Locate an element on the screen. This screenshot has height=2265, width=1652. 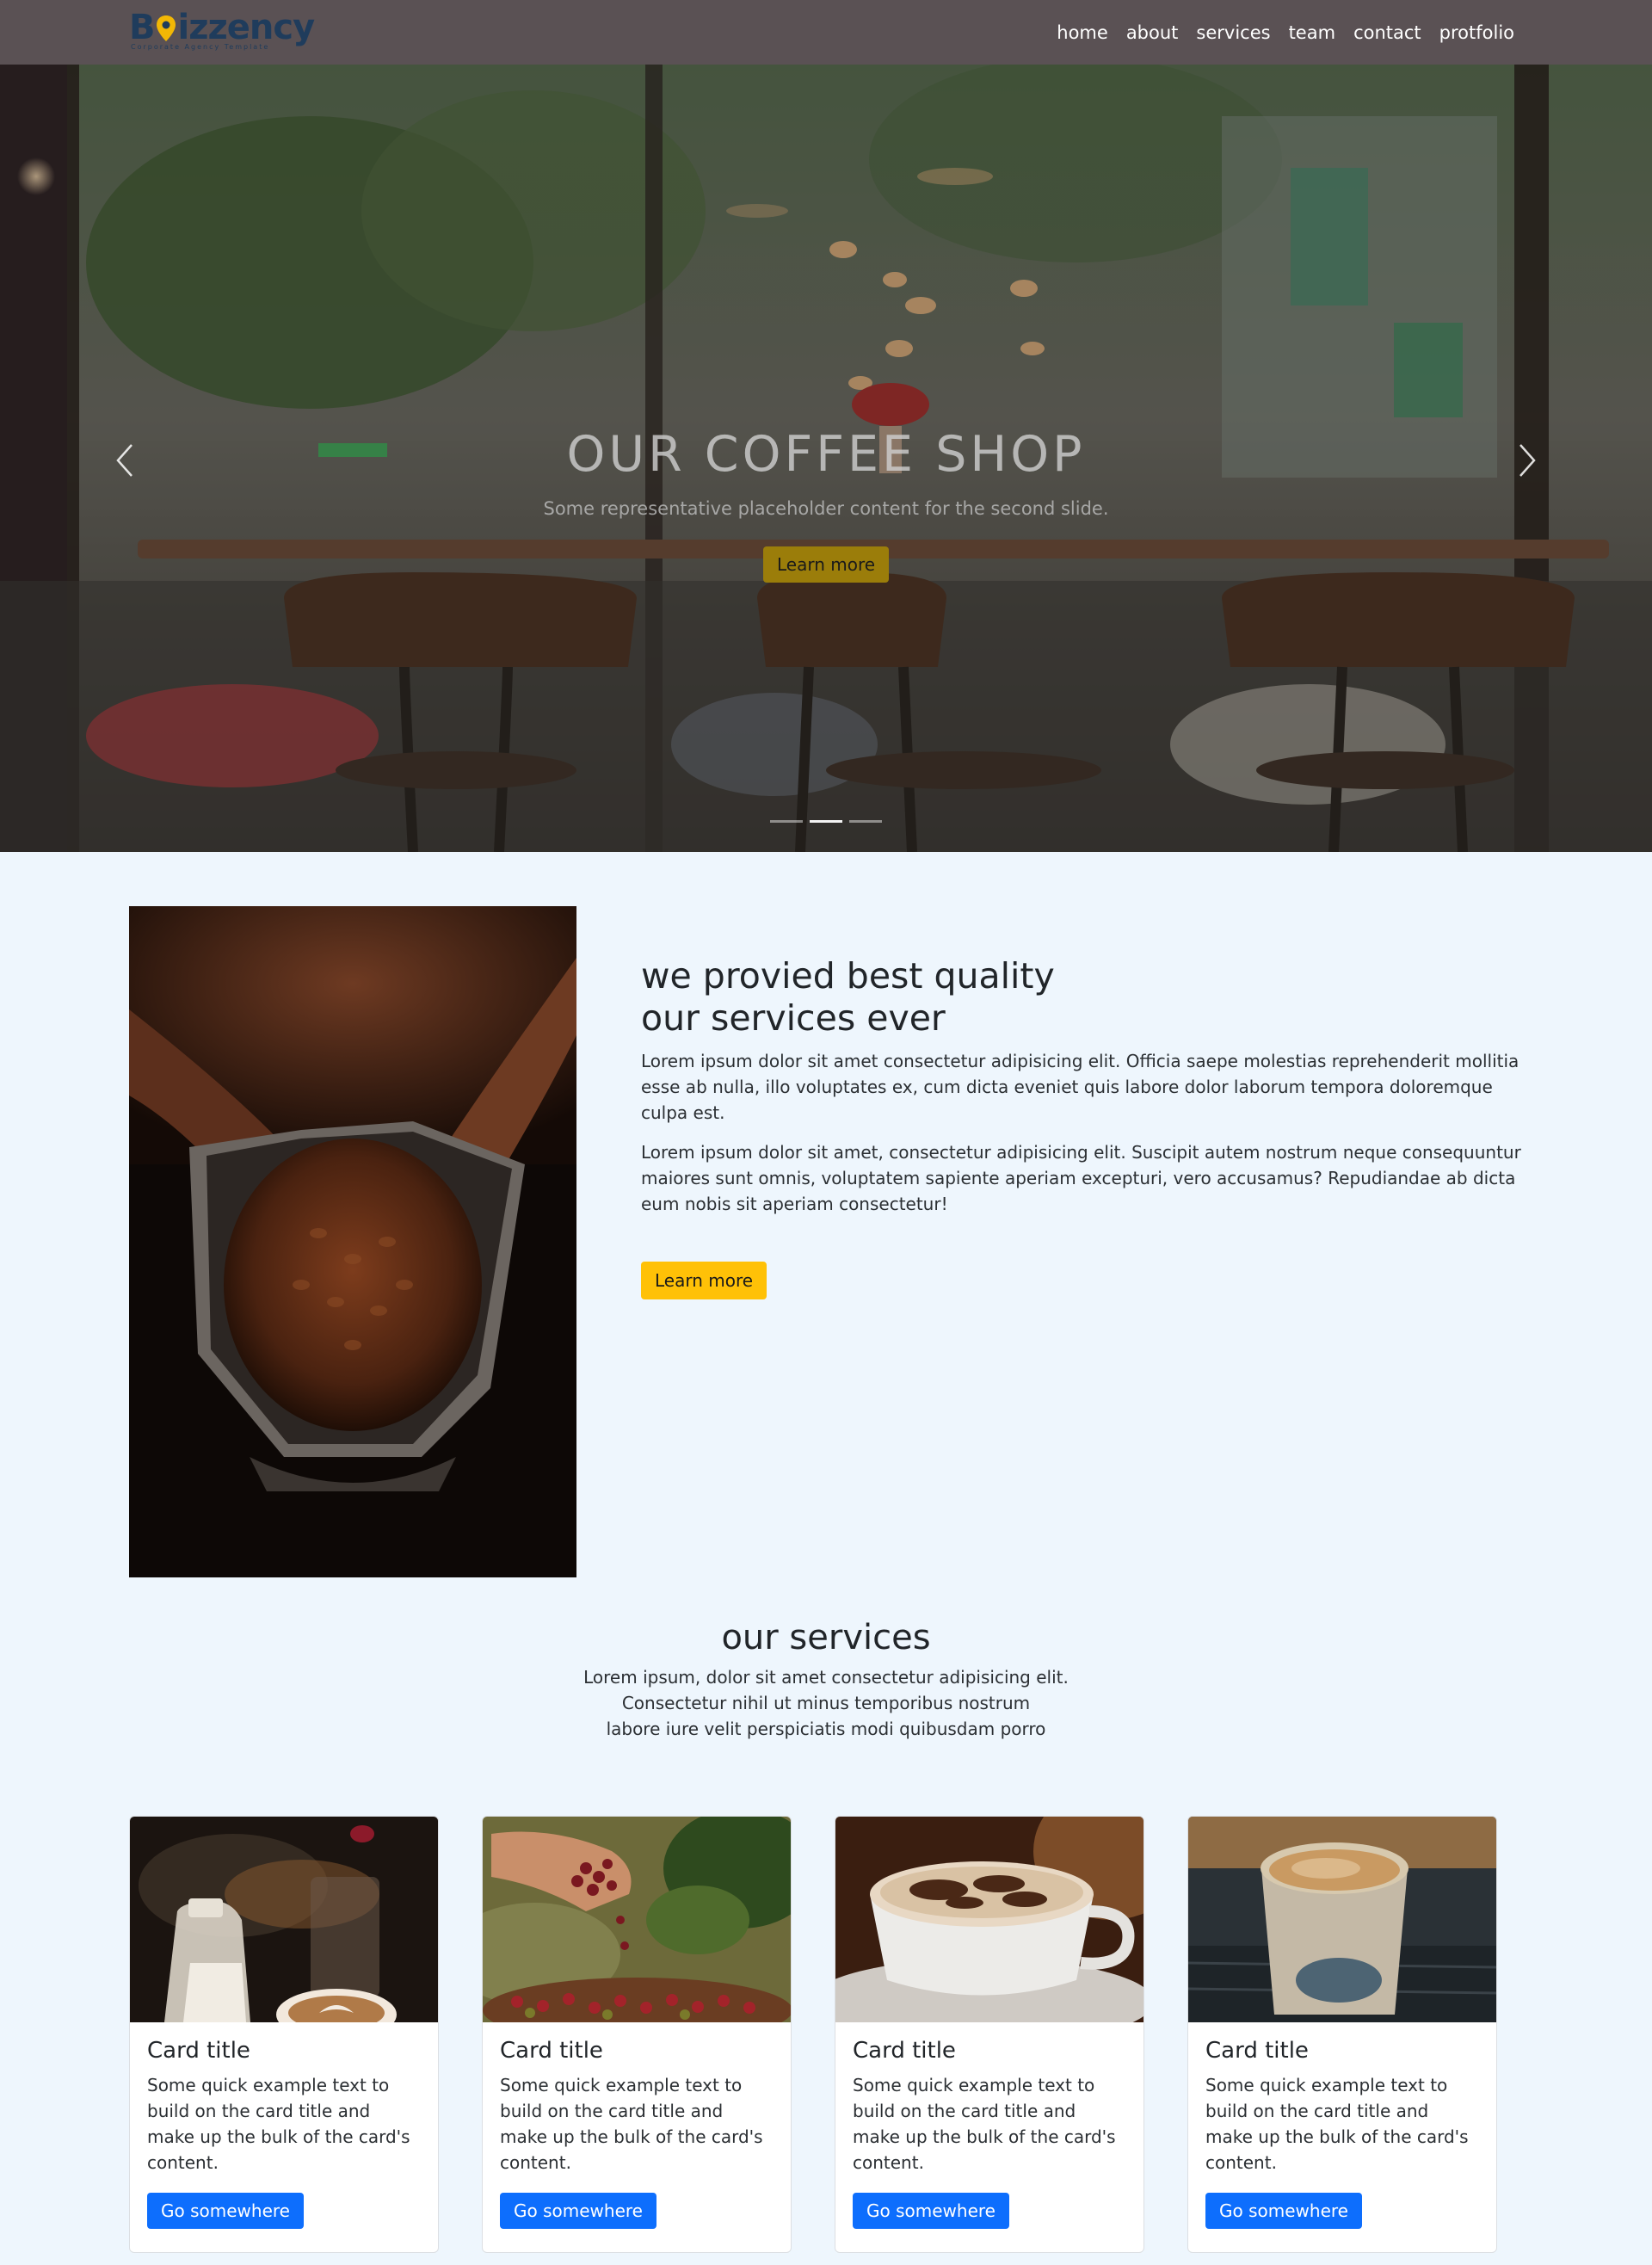
hero-title: OUR COFFEE SHOP is located at coordinates (826, 454).